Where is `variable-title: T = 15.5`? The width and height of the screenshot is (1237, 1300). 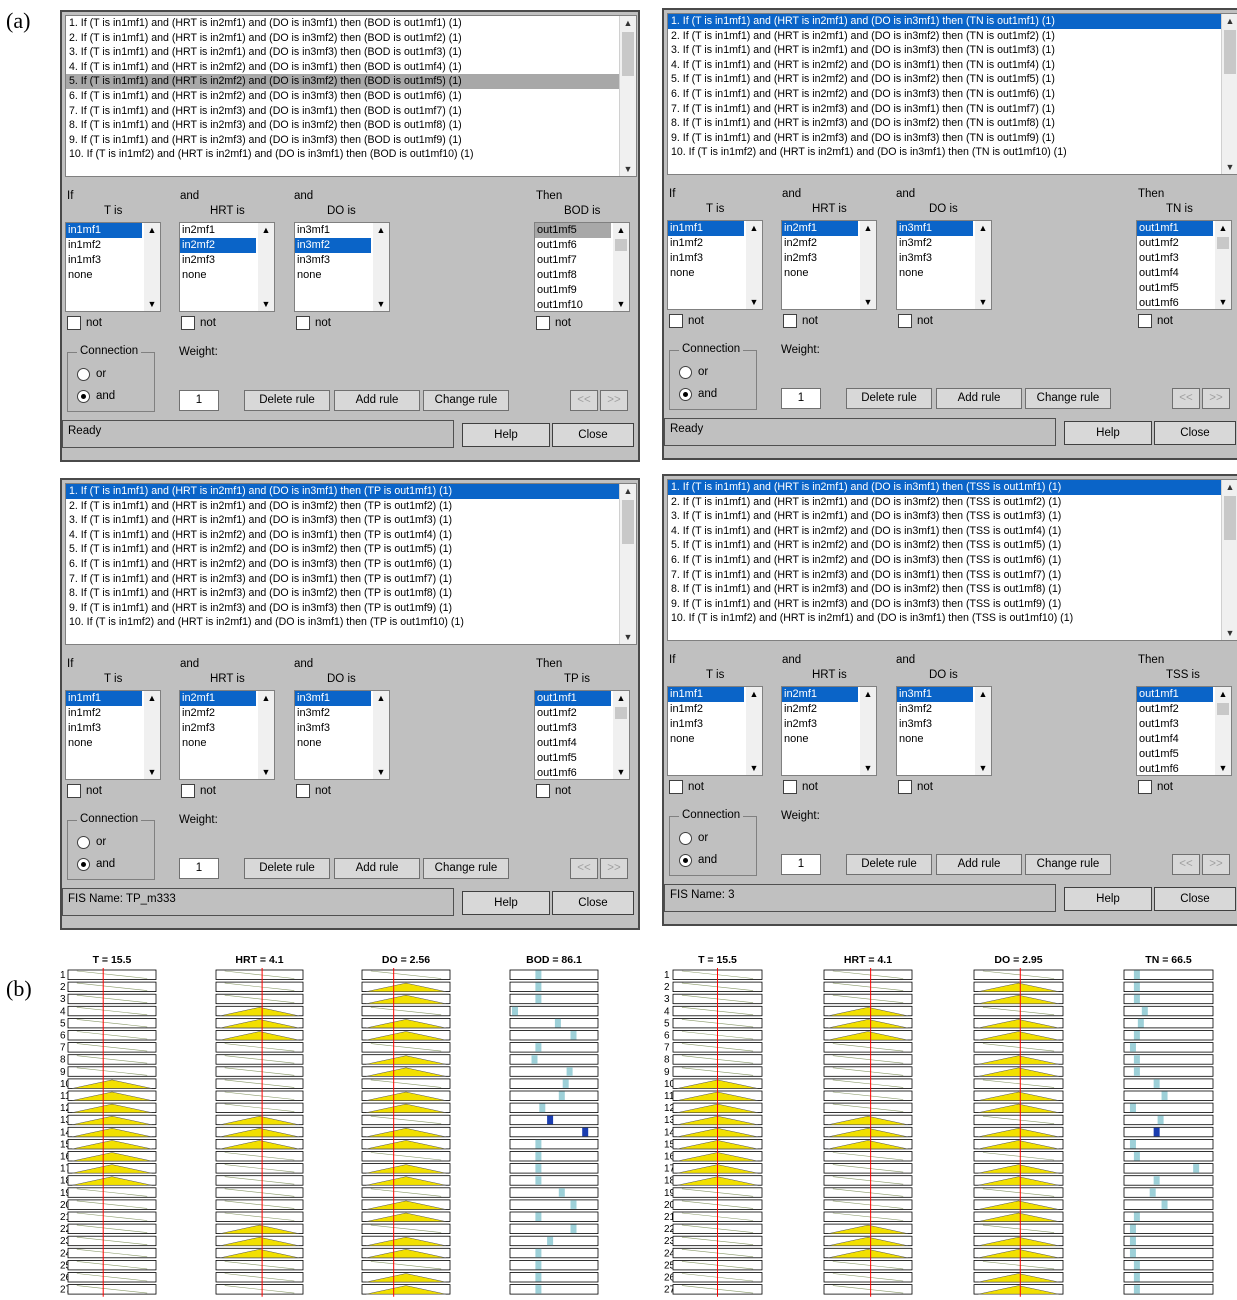 variable-title: T = 15.5 is located at coordinates (112, 960).